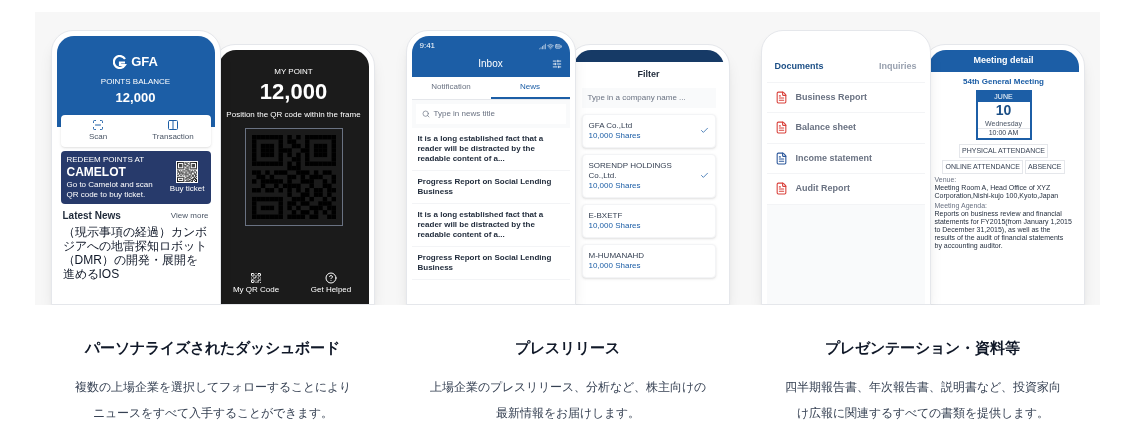  I want to click on banner-button: Buy ticket, so click(187, 188).